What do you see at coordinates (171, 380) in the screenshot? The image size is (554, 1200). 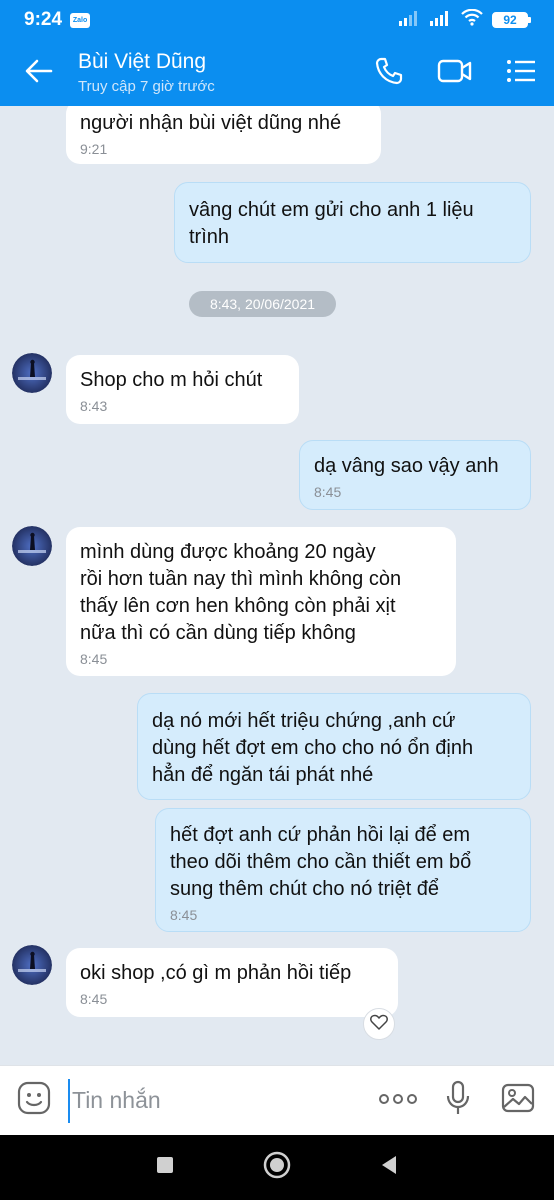 I see `message-text: Shop cho m hỏi chút` at bounding box center [171, 380].